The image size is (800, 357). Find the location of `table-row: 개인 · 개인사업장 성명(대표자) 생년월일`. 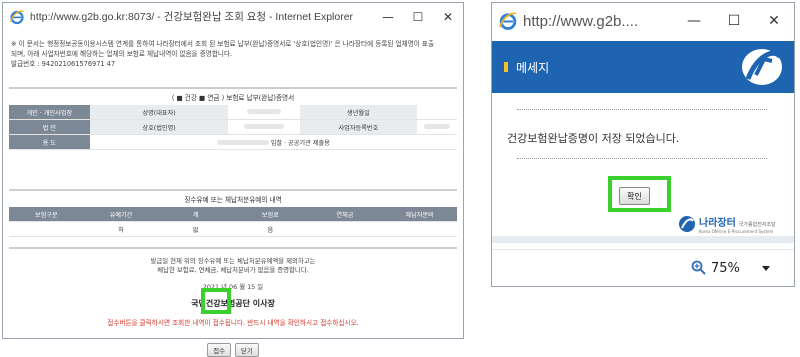

table-row: 개인 · 개인사업장 성명(대표자) 생년월일 is located at coordinates (233, 112).